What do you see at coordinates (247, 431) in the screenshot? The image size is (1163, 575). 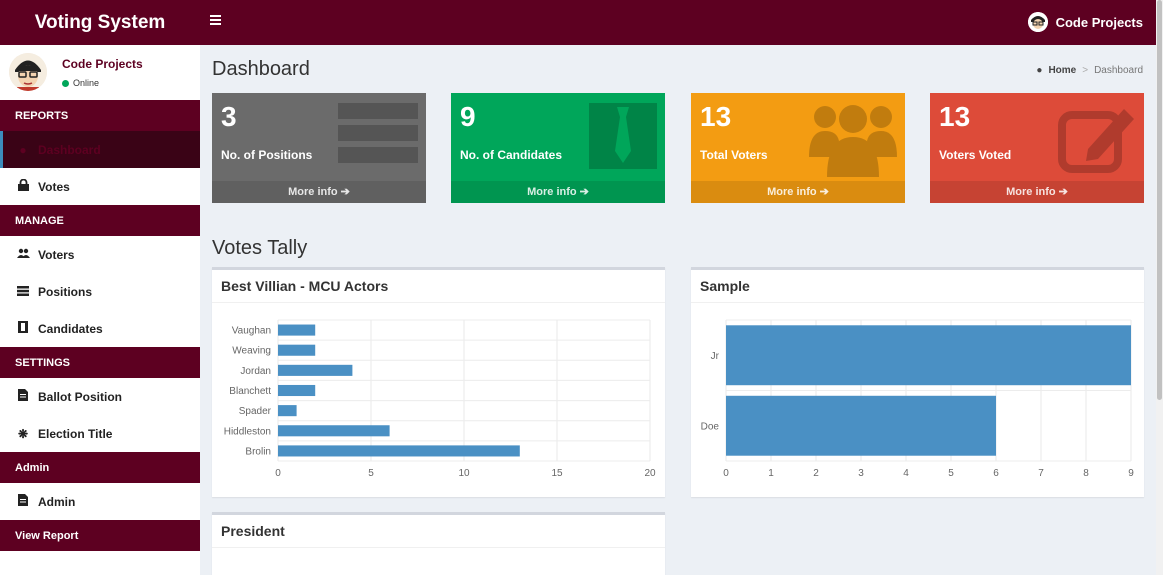 I see `y-tick-label: Hiddleston` at bounding box center [247, 431].